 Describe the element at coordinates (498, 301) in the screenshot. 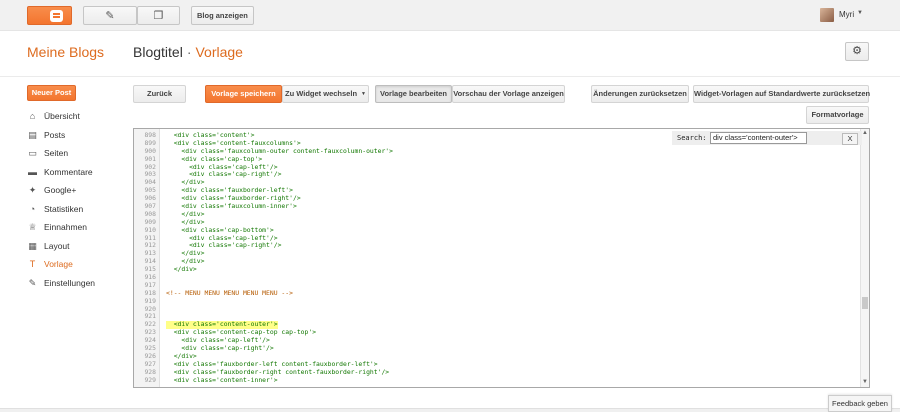

I see `code-line: 919` at that location.